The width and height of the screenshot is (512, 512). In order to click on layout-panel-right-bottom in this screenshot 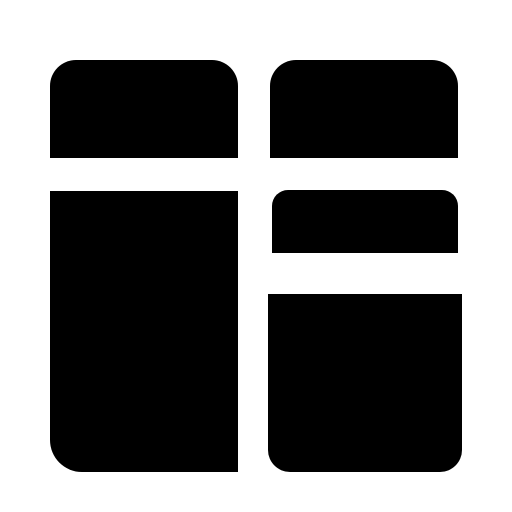, I will do `click(365, 383)`.